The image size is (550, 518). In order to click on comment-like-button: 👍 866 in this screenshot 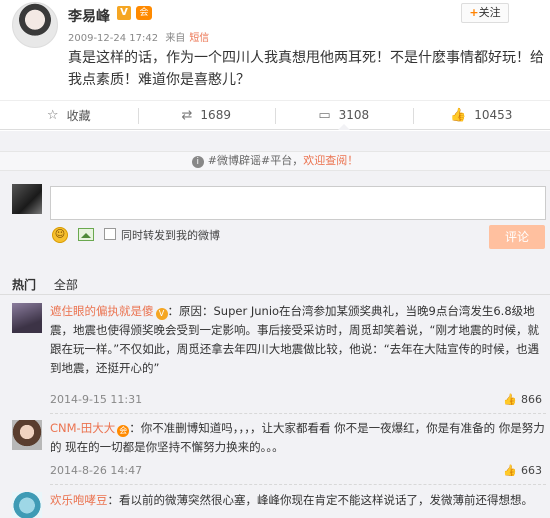, I will do `click(522, 399)`.